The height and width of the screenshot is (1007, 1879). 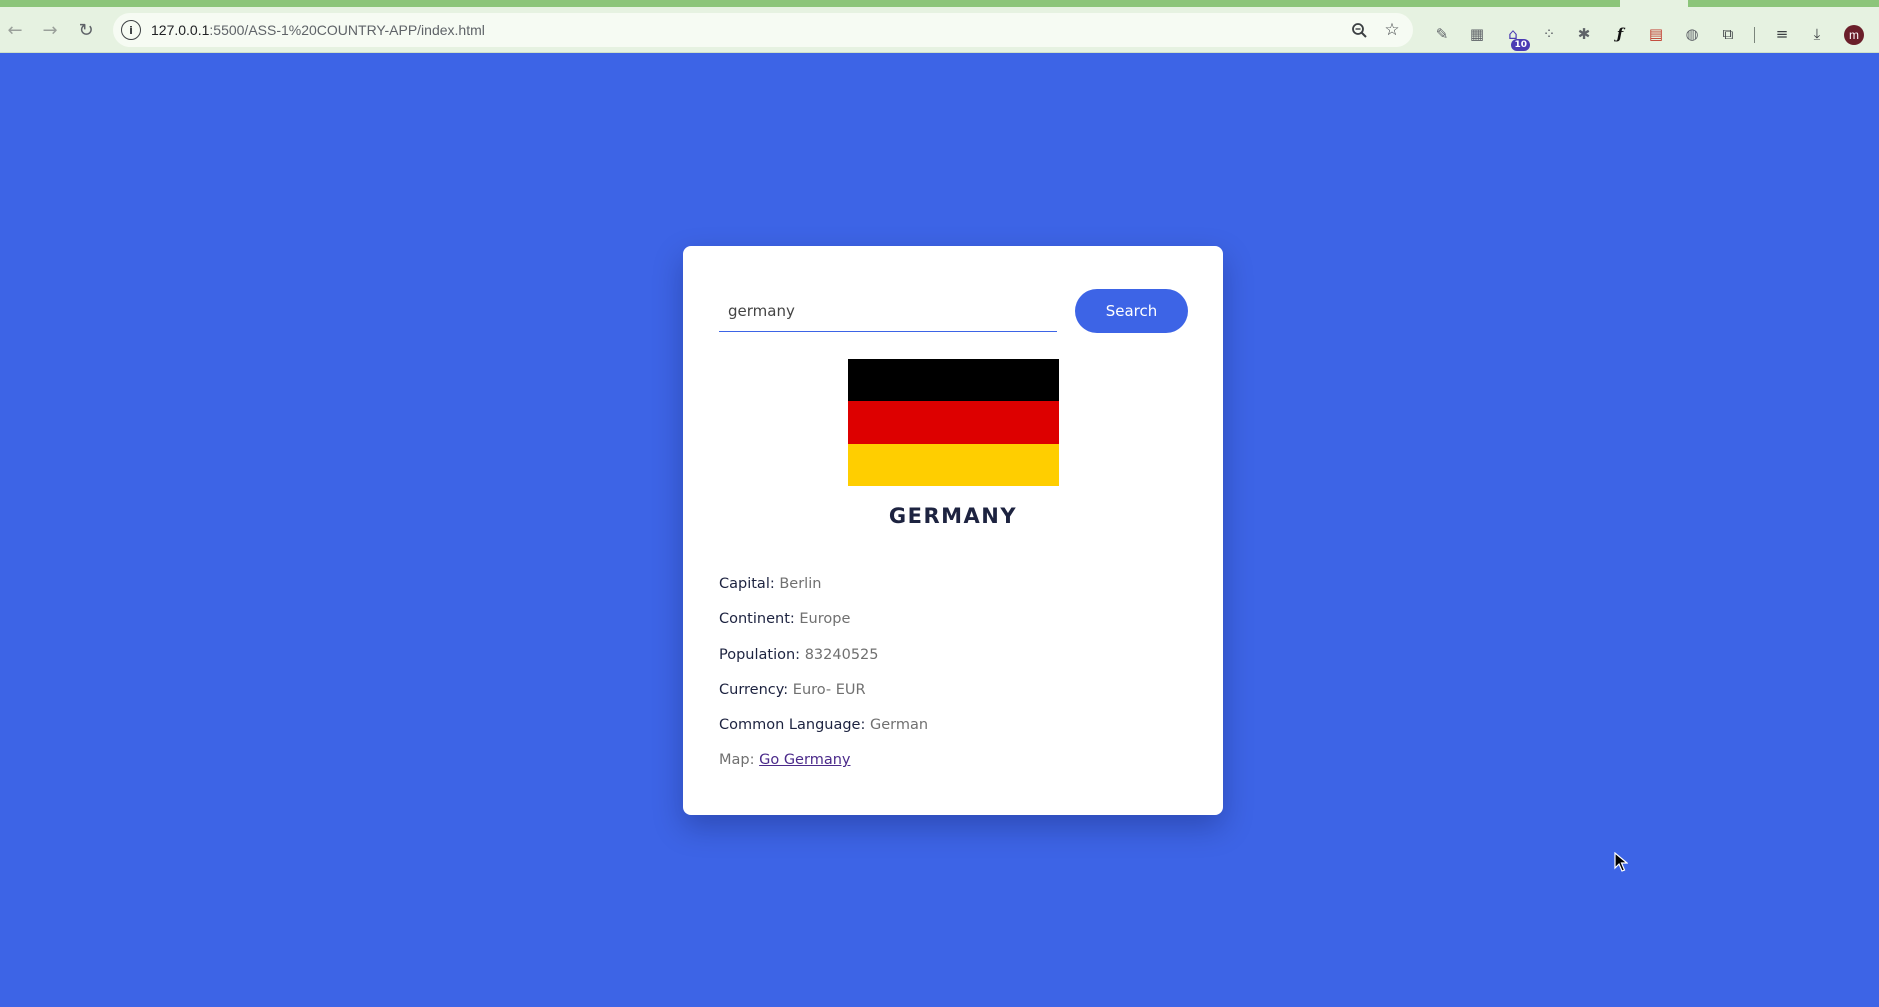 I want to click on population-row: Population: 83240525, so click(x=954, y=662).